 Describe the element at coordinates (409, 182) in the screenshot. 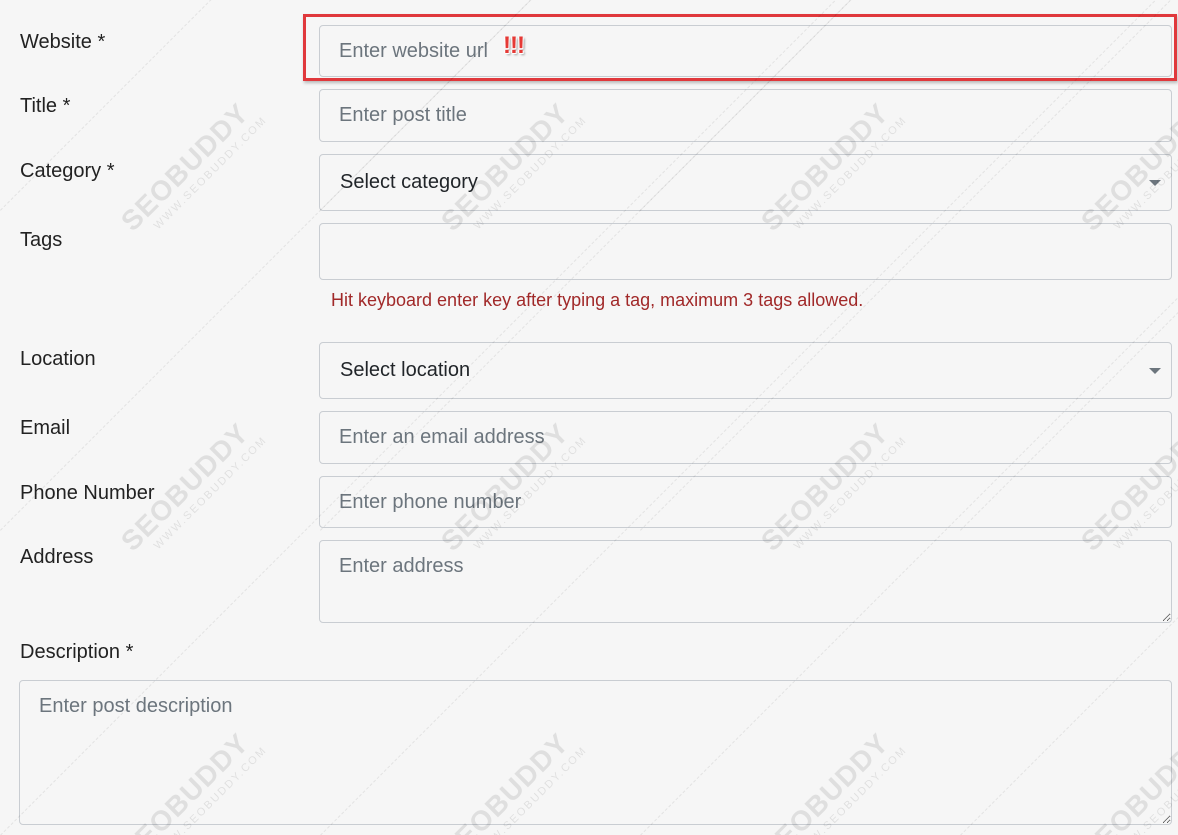

I see `category-selected-value: Select category` at that location.